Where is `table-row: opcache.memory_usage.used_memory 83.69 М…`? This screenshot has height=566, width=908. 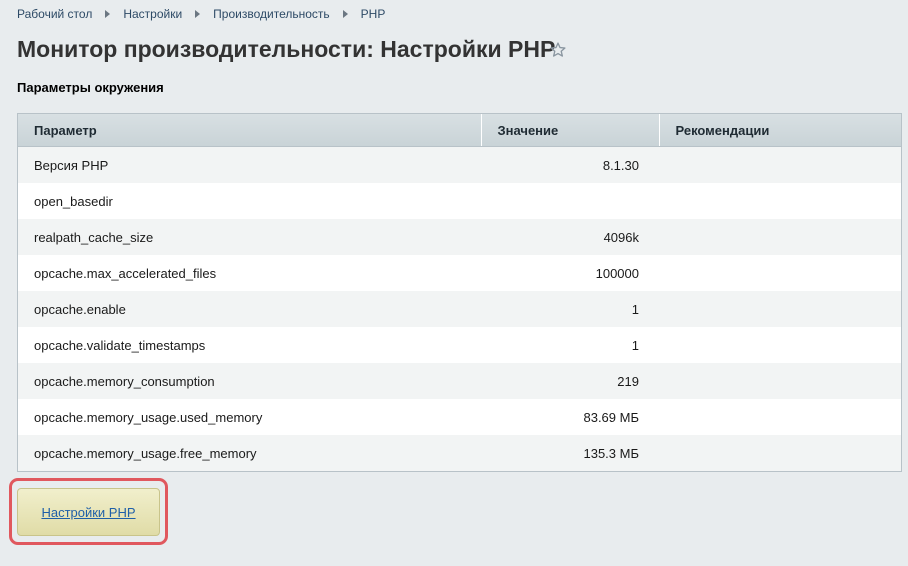 table-row: opcache.memory_usage.used_memory 83.69 М… is located at coordinates (459, 417).